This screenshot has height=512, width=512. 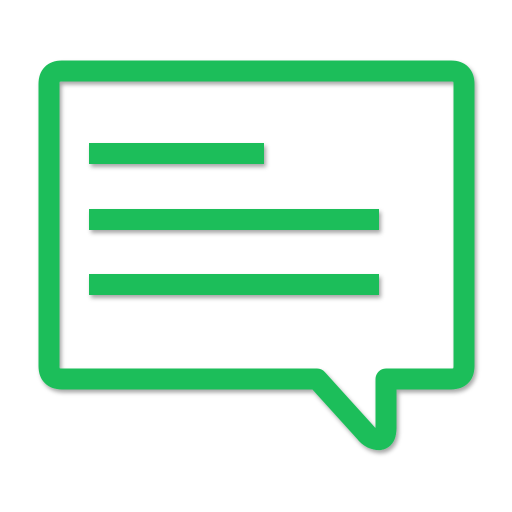 What do you see at coordinates (234, 284) in the screenshot?
I see `text-line-bottom` at bounding box center [234, 284].